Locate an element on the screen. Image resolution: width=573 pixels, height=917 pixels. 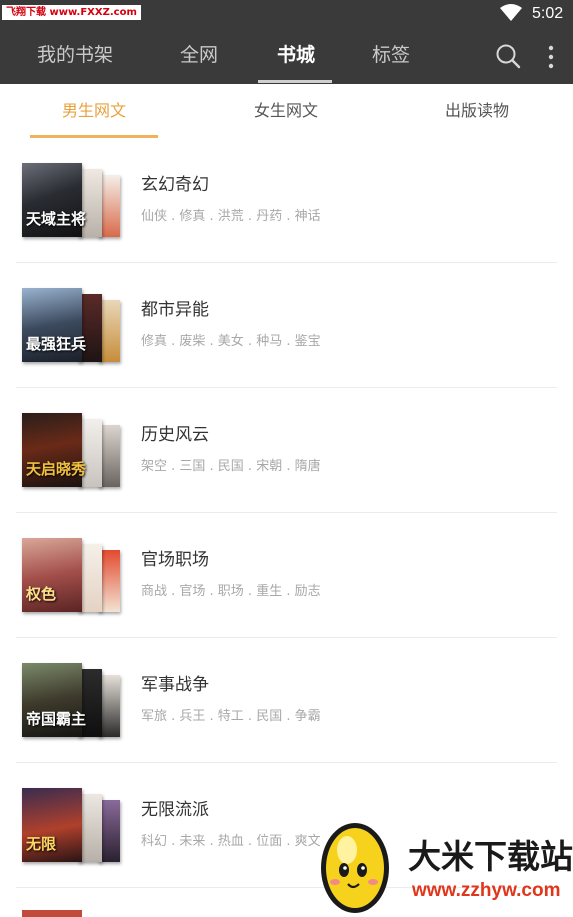
category-title: 玄幻奇幻 is located at coordinates (175, 185).